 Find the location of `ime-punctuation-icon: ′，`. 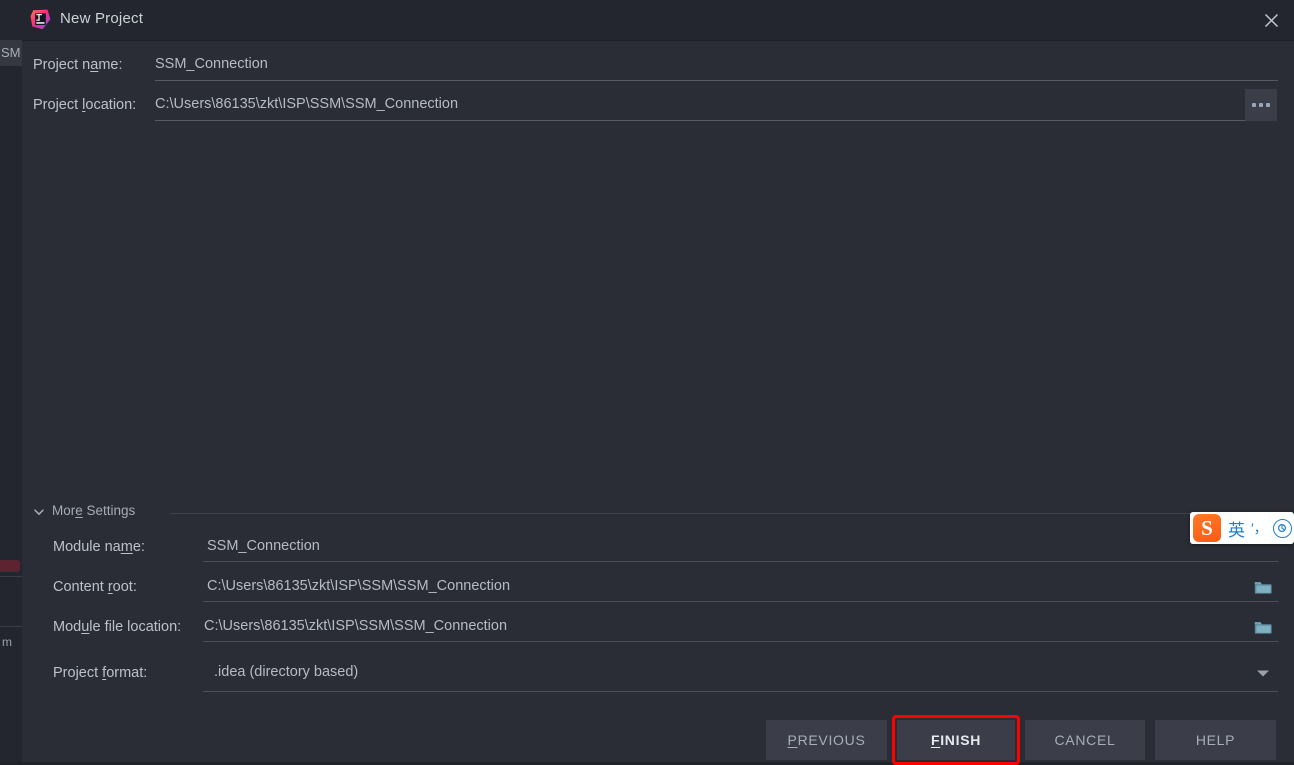

ime-punctuation-icon: ′， is located at coordinates (1259, 528).